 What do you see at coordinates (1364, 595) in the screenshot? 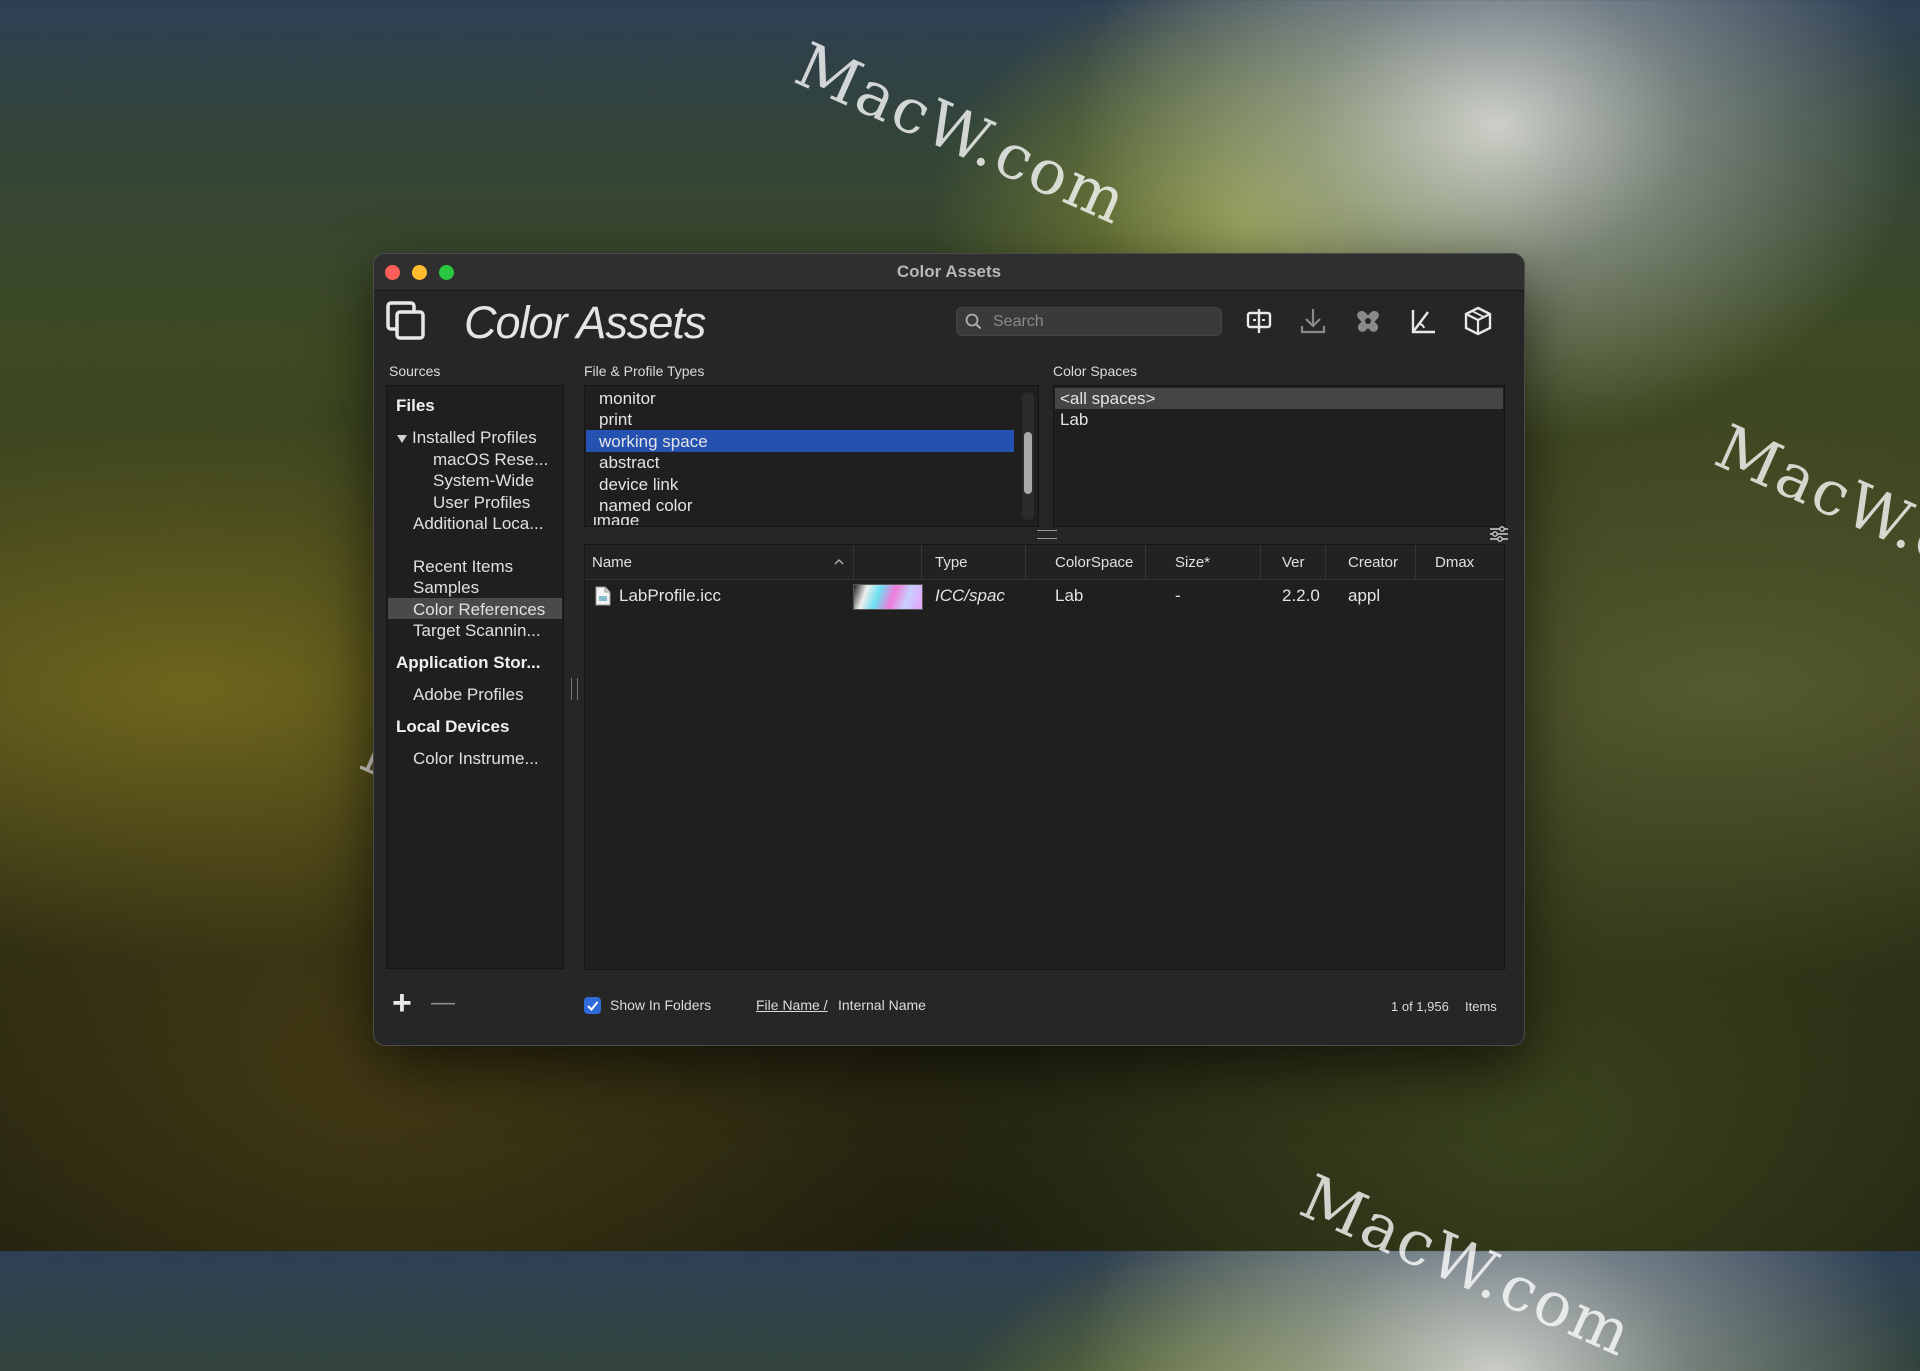
I see `cell-creator: appl` at bounding box center [1364, 595].